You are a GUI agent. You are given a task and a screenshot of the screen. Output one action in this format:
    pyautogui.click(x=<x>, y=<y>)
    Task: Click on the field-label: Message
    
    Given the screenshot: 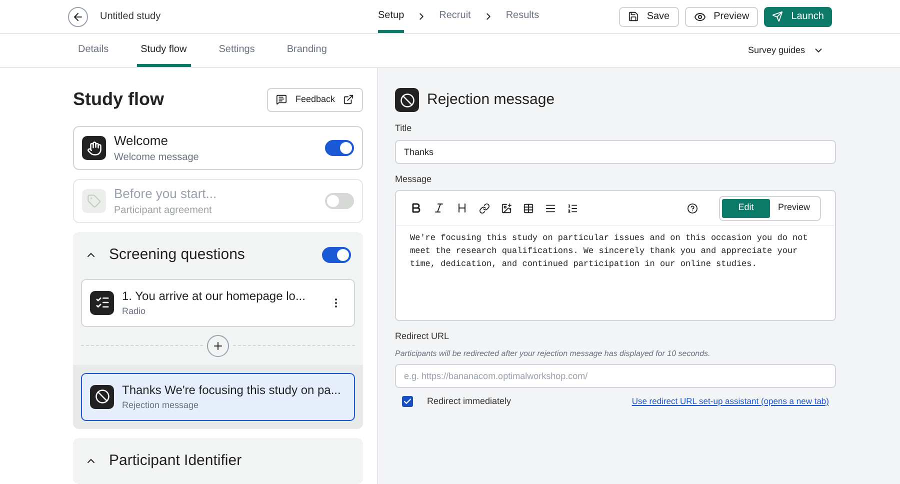 What is the action you would take?
    pyautogui.click(x=414, y=179)
    